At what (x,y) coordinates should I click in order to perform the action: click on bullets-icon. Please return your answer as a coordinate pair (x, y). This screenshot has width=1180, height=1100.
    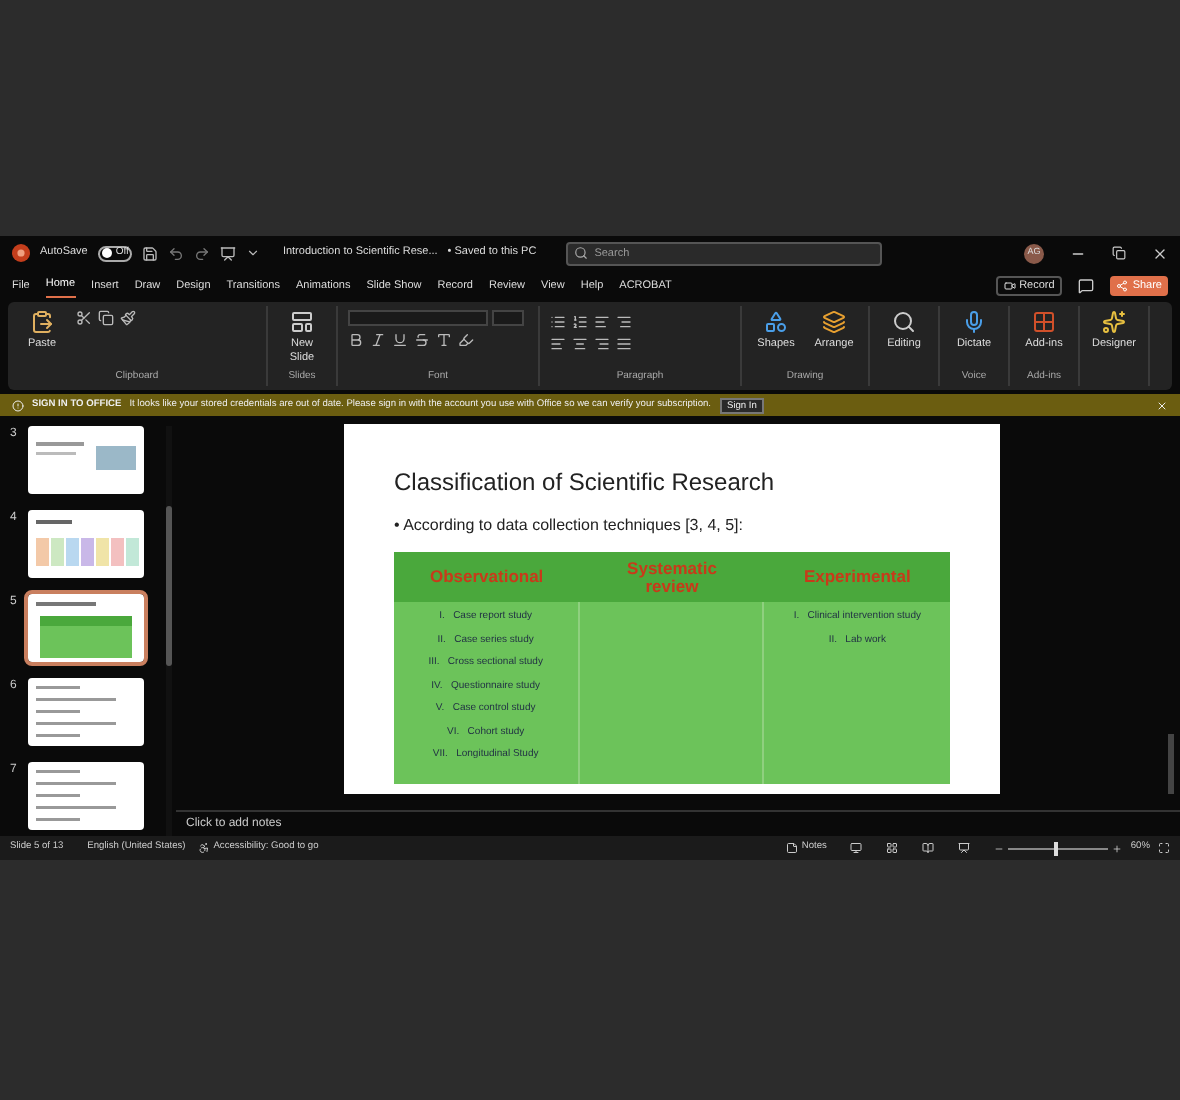
    Looking at the image, I should click on (558, 322).